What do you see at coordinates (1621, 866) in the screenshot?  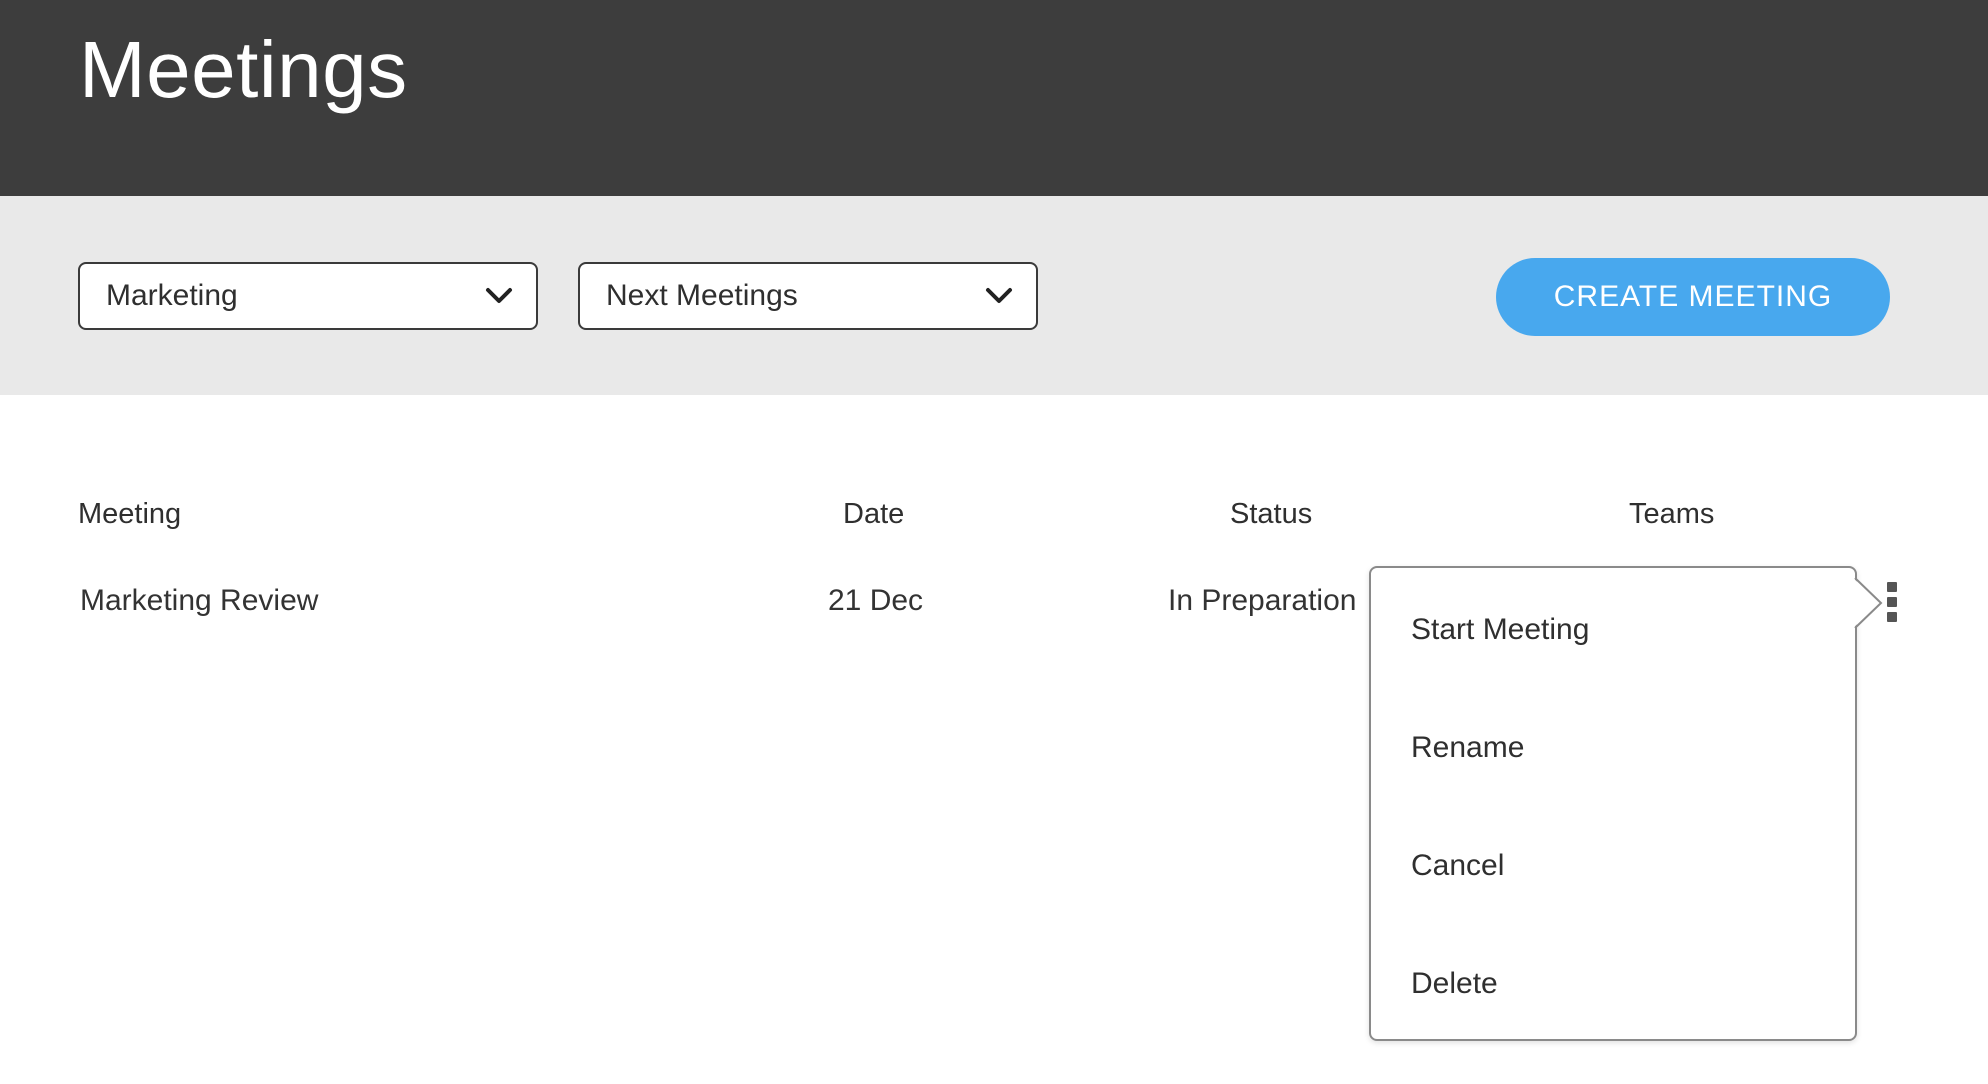 I see `menu-item-cancel: Cancel` at bounding box center [1621, 866].